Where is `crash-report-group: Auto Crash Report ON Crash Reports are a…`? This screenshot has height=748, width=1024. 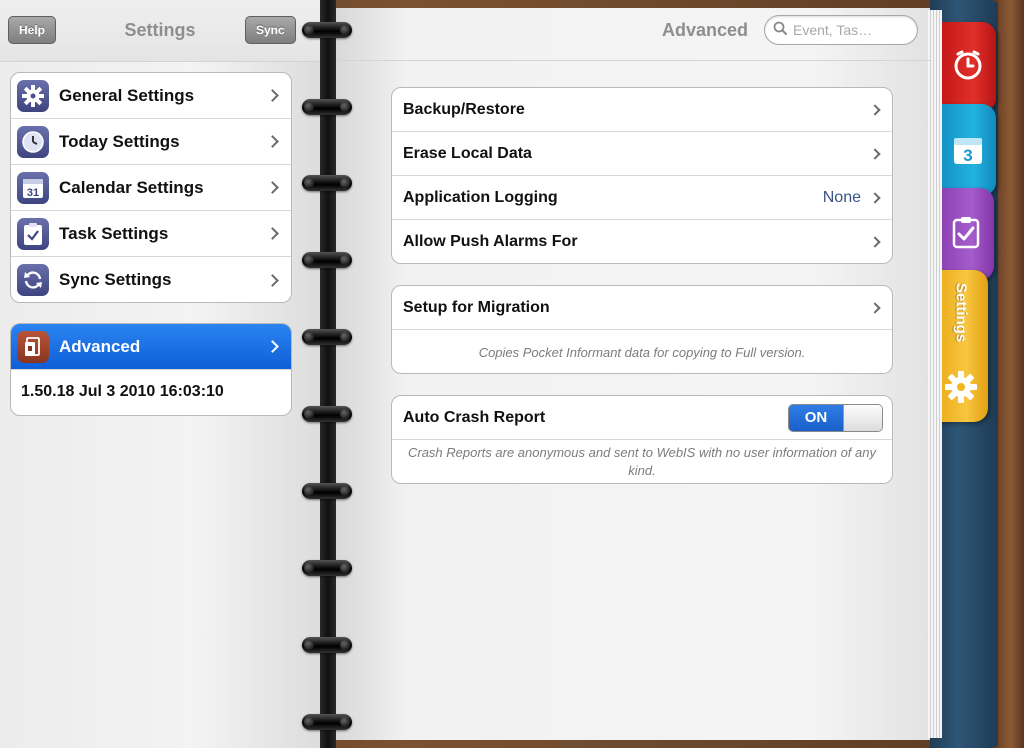
crash-report-group: Auto Crash Report ON Crash Reports are a… is located at coordinates (642, 439).